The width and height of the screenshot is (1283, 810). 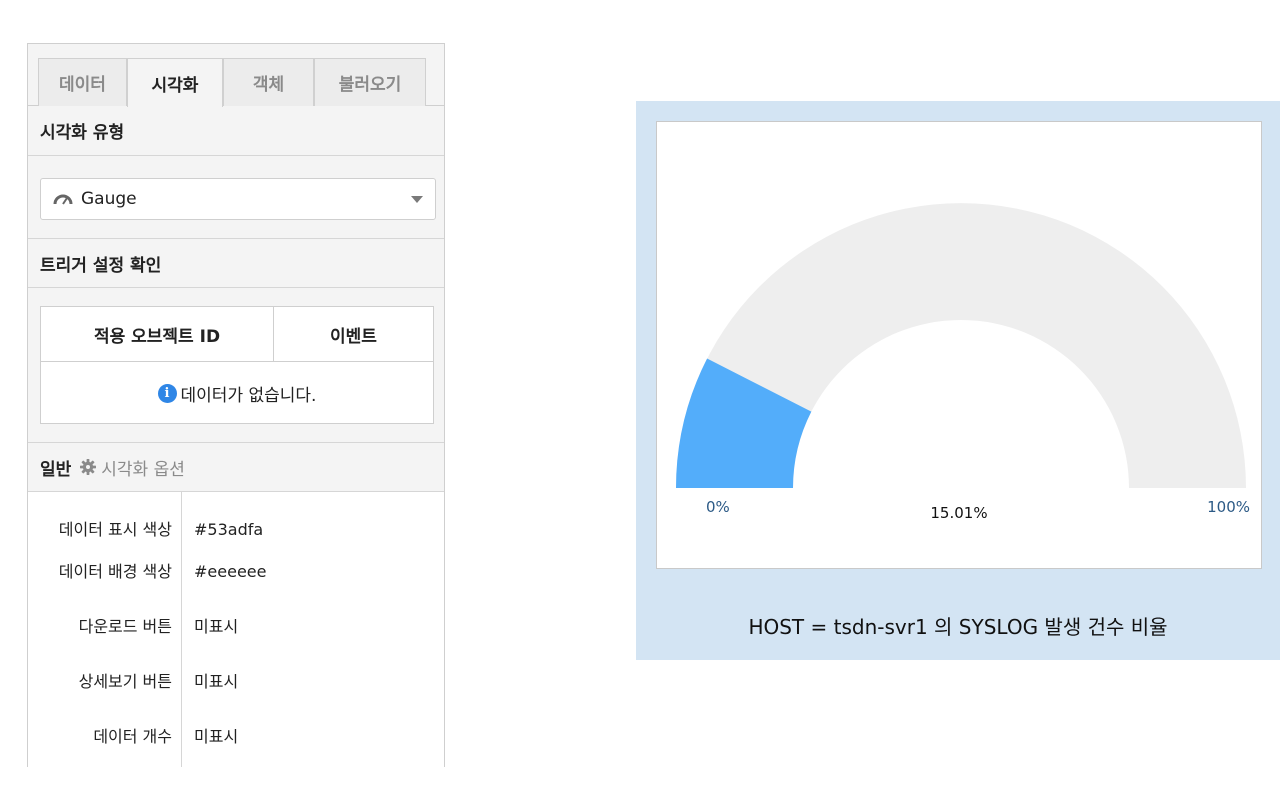 I want to click on general-title: 일반, so click(x=56, y=469).